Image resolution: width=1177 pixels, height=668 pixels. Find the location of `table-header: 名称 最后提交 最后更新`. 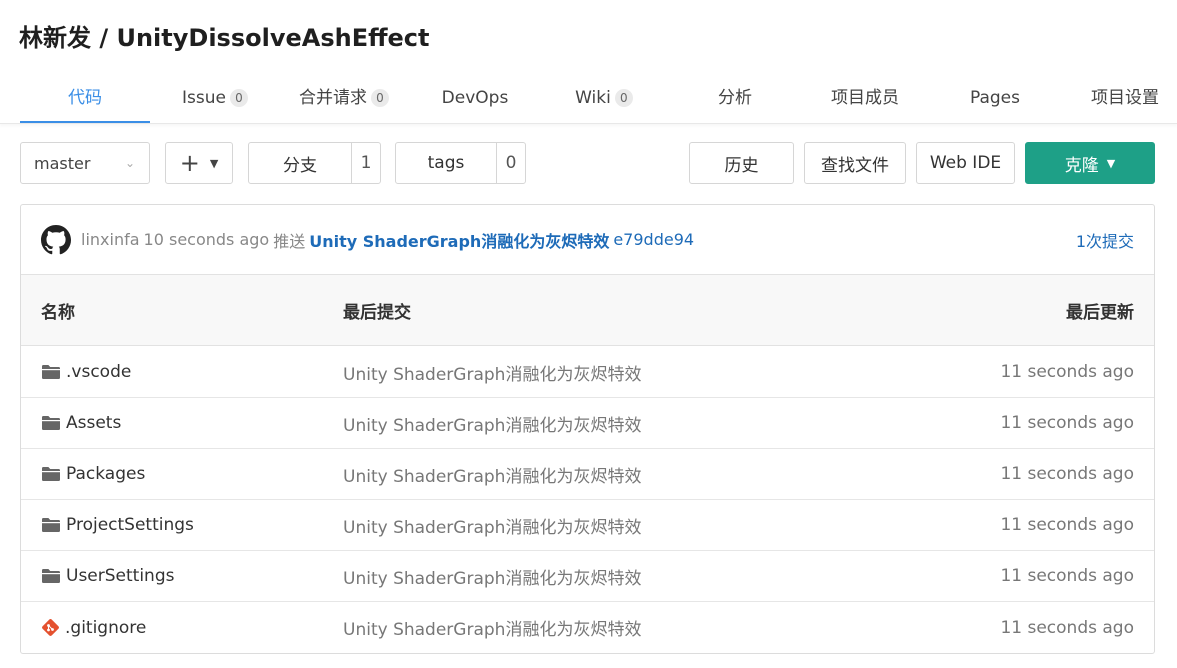

table-header: 名称 最后提交 最后更新 is located at coordinates (587, 310).